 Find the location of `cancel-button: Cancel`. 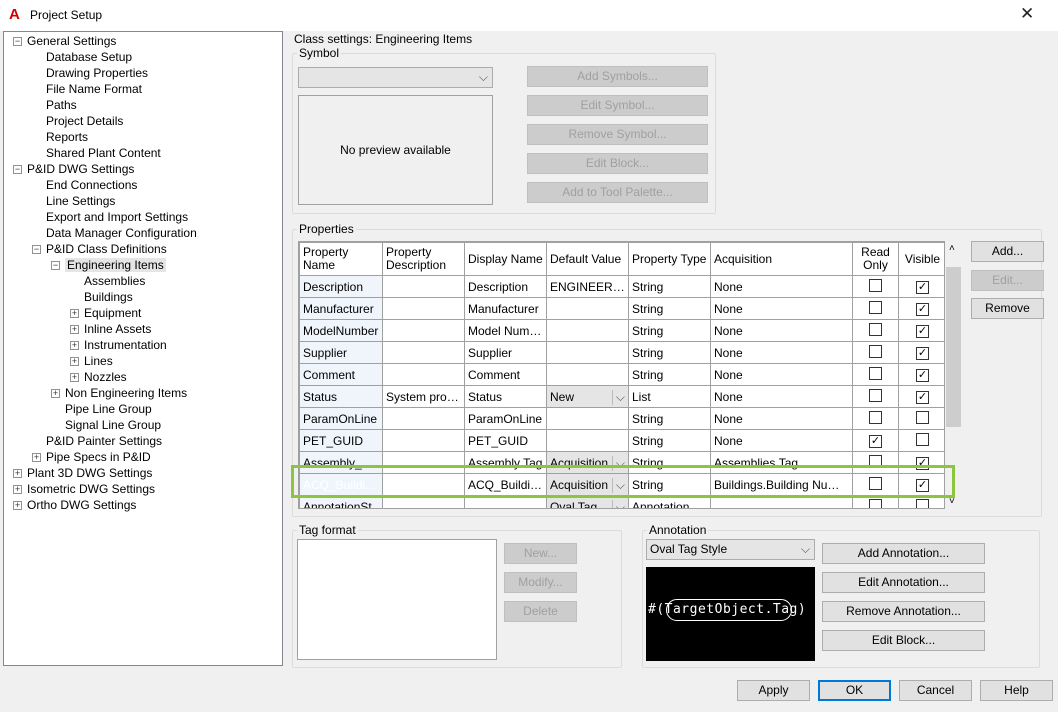

cancel-button: Cancel is located at coordinates (935, 690).